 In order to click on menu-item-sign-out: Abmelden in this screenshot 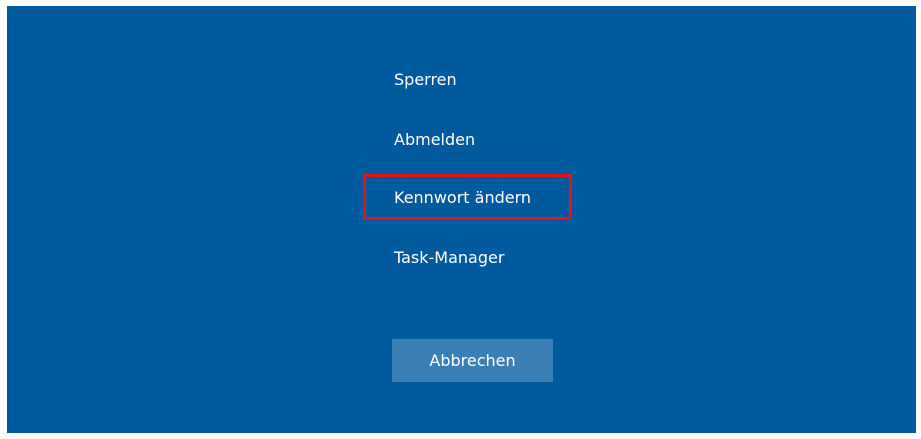, I will do `click(434, 140)`.